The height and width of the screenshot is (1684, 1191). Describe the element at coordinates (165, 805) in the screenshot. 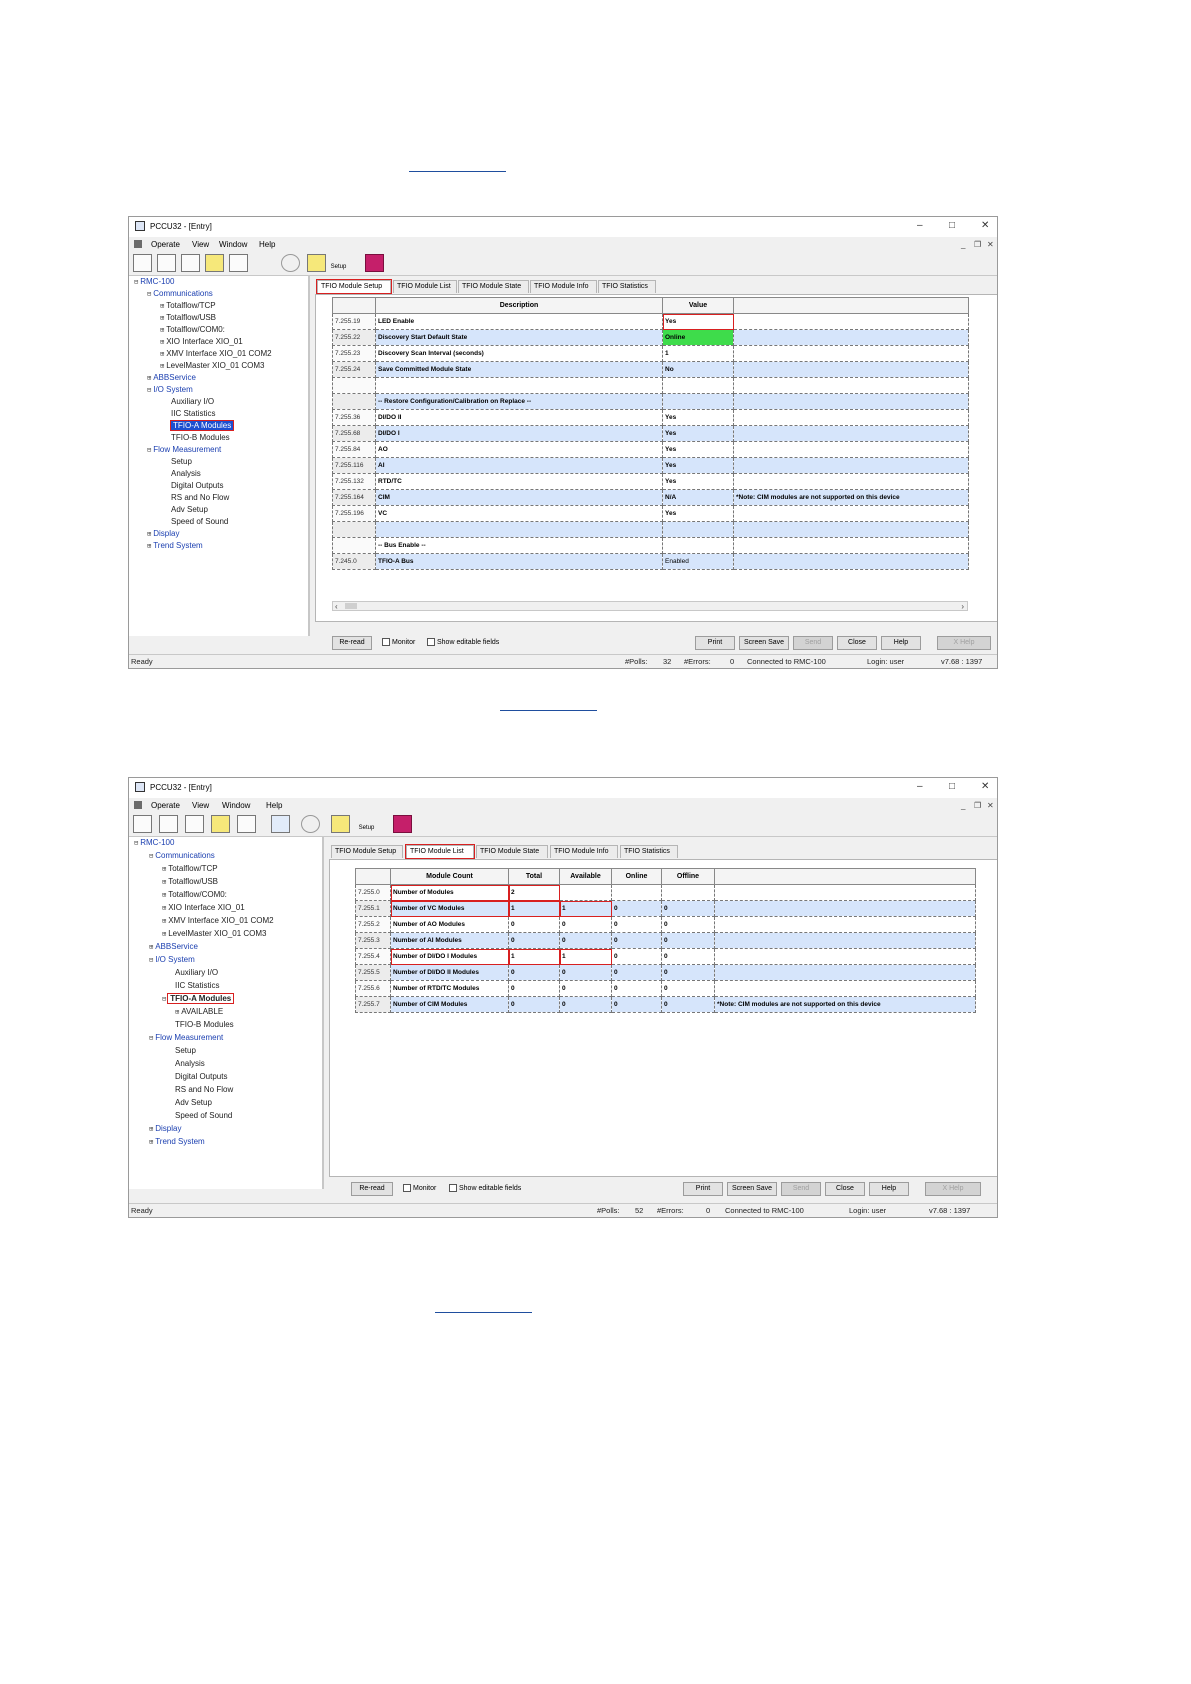

I see `menu-operate: Operate` at that location.